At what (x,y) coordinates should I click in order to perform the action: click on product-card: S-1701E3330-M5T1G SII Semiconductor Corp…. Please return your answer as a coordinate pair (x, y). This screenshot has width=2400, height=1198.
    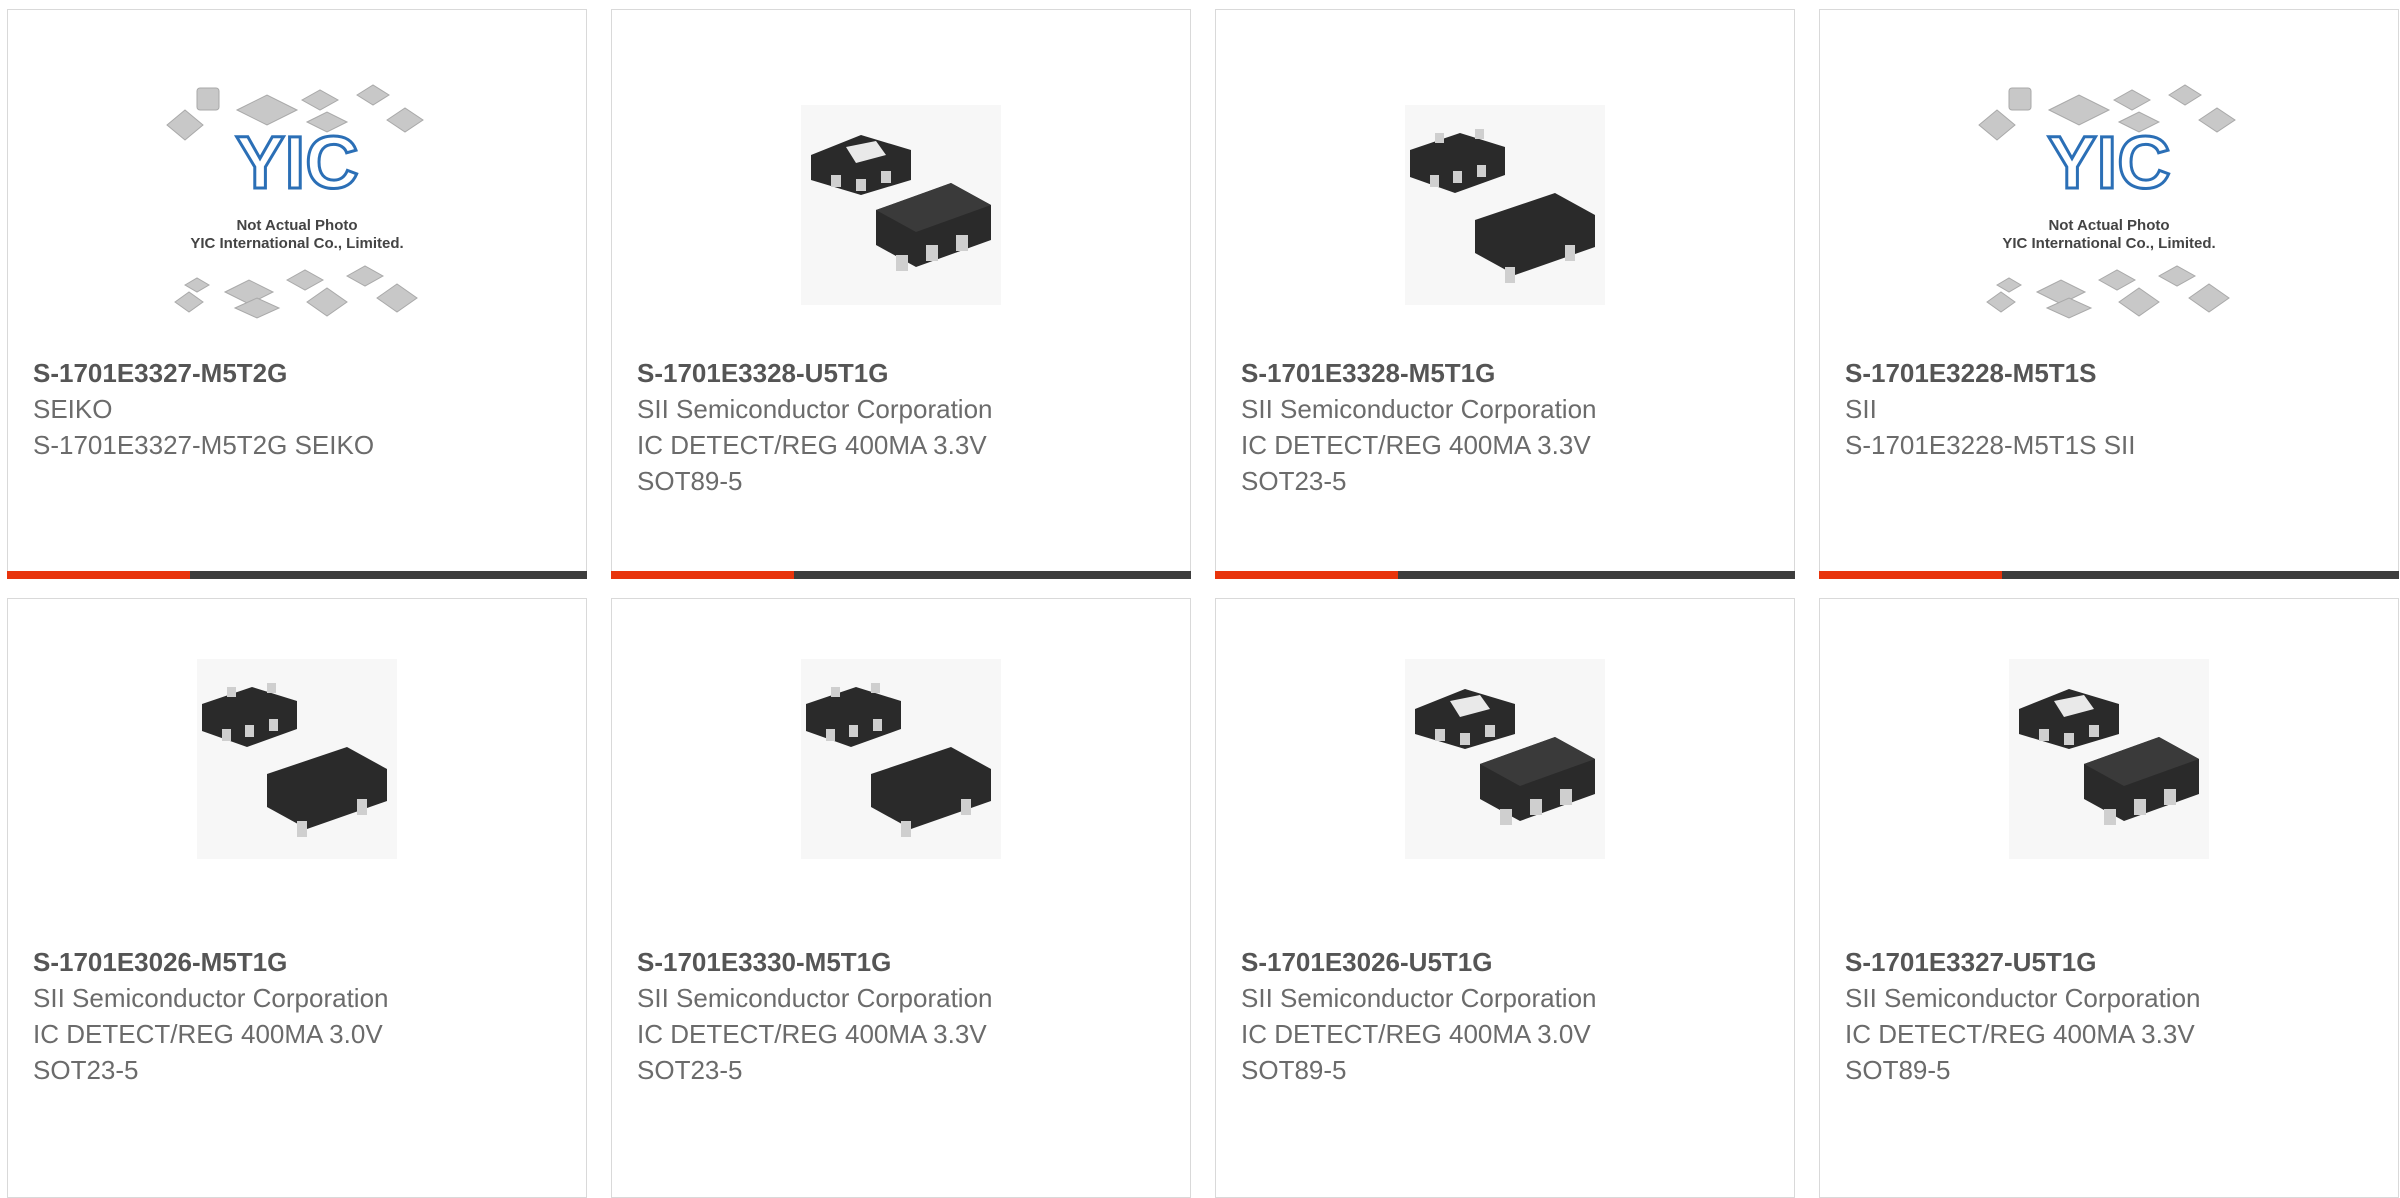
    Looking at the image, I should click on (901, 898).